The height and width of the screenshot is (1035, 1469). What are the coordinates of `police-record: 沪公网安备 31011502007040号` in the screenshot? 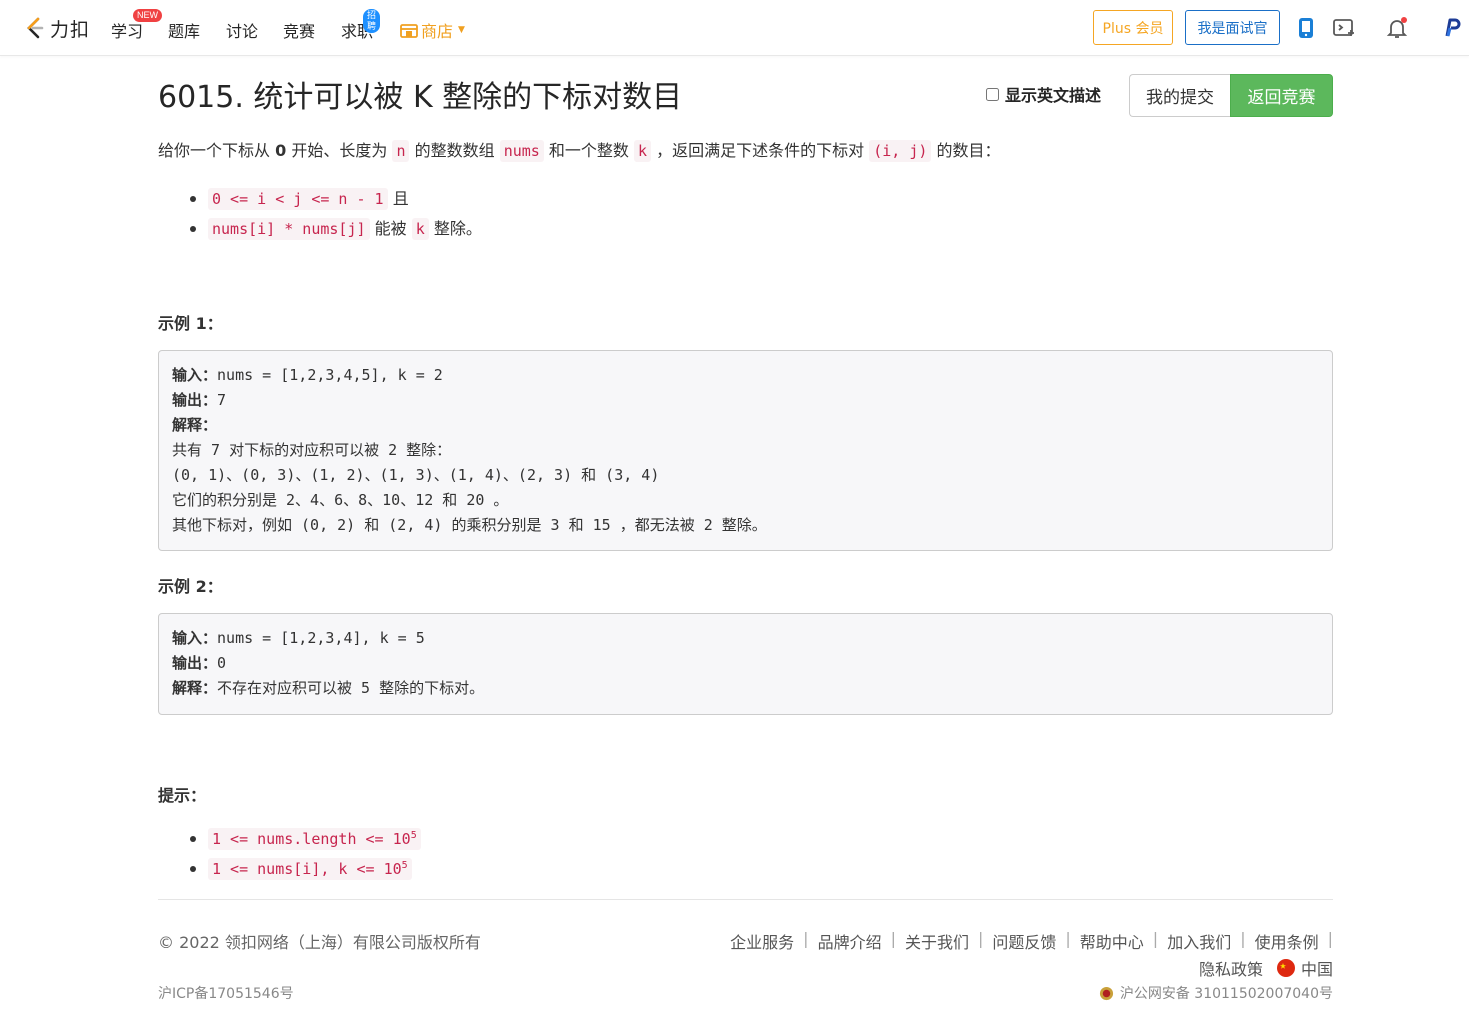 It's located at (1216, 993).